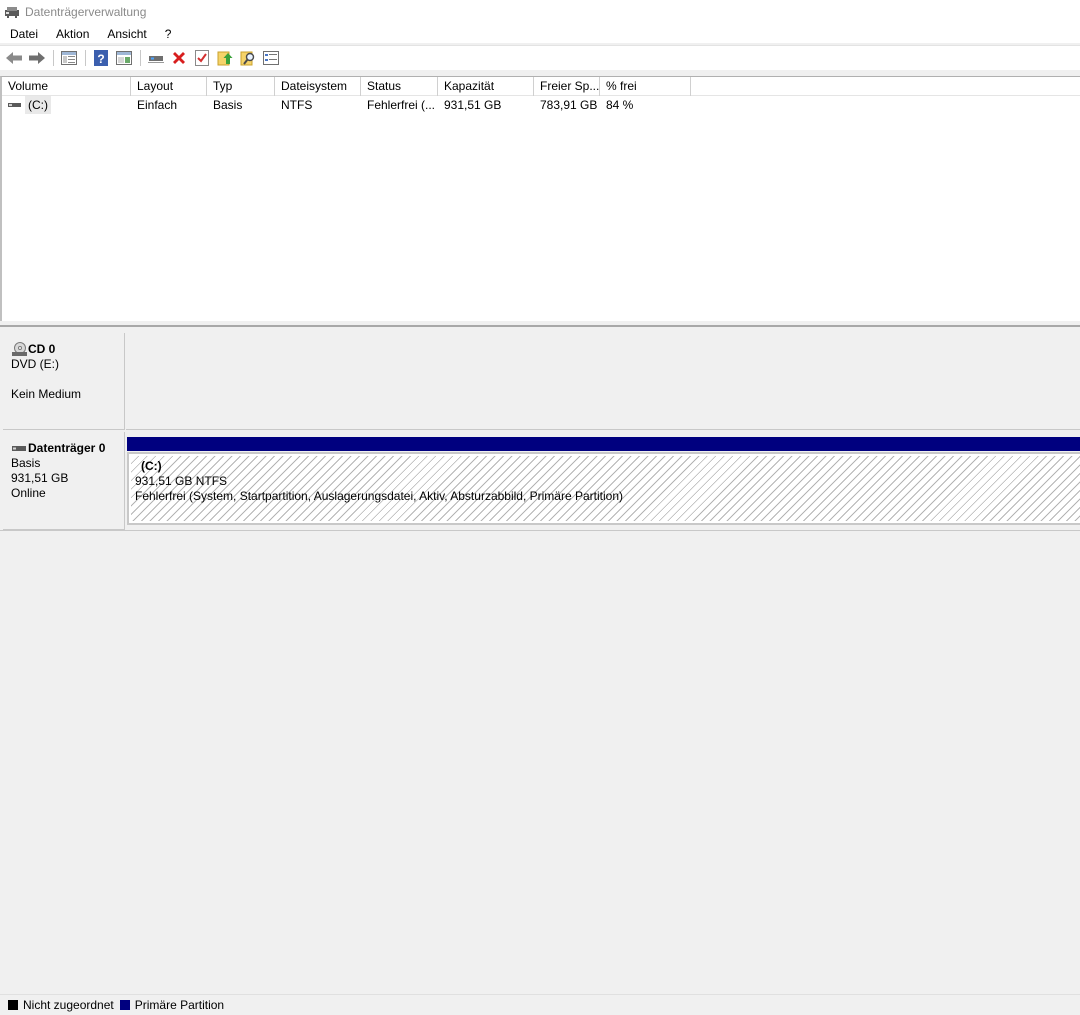 This screenshot has width=1080, height=1015. Describe the element at coordinates (66, 86) in the screenshot. I see `column-header-volume: Volume` at that location.